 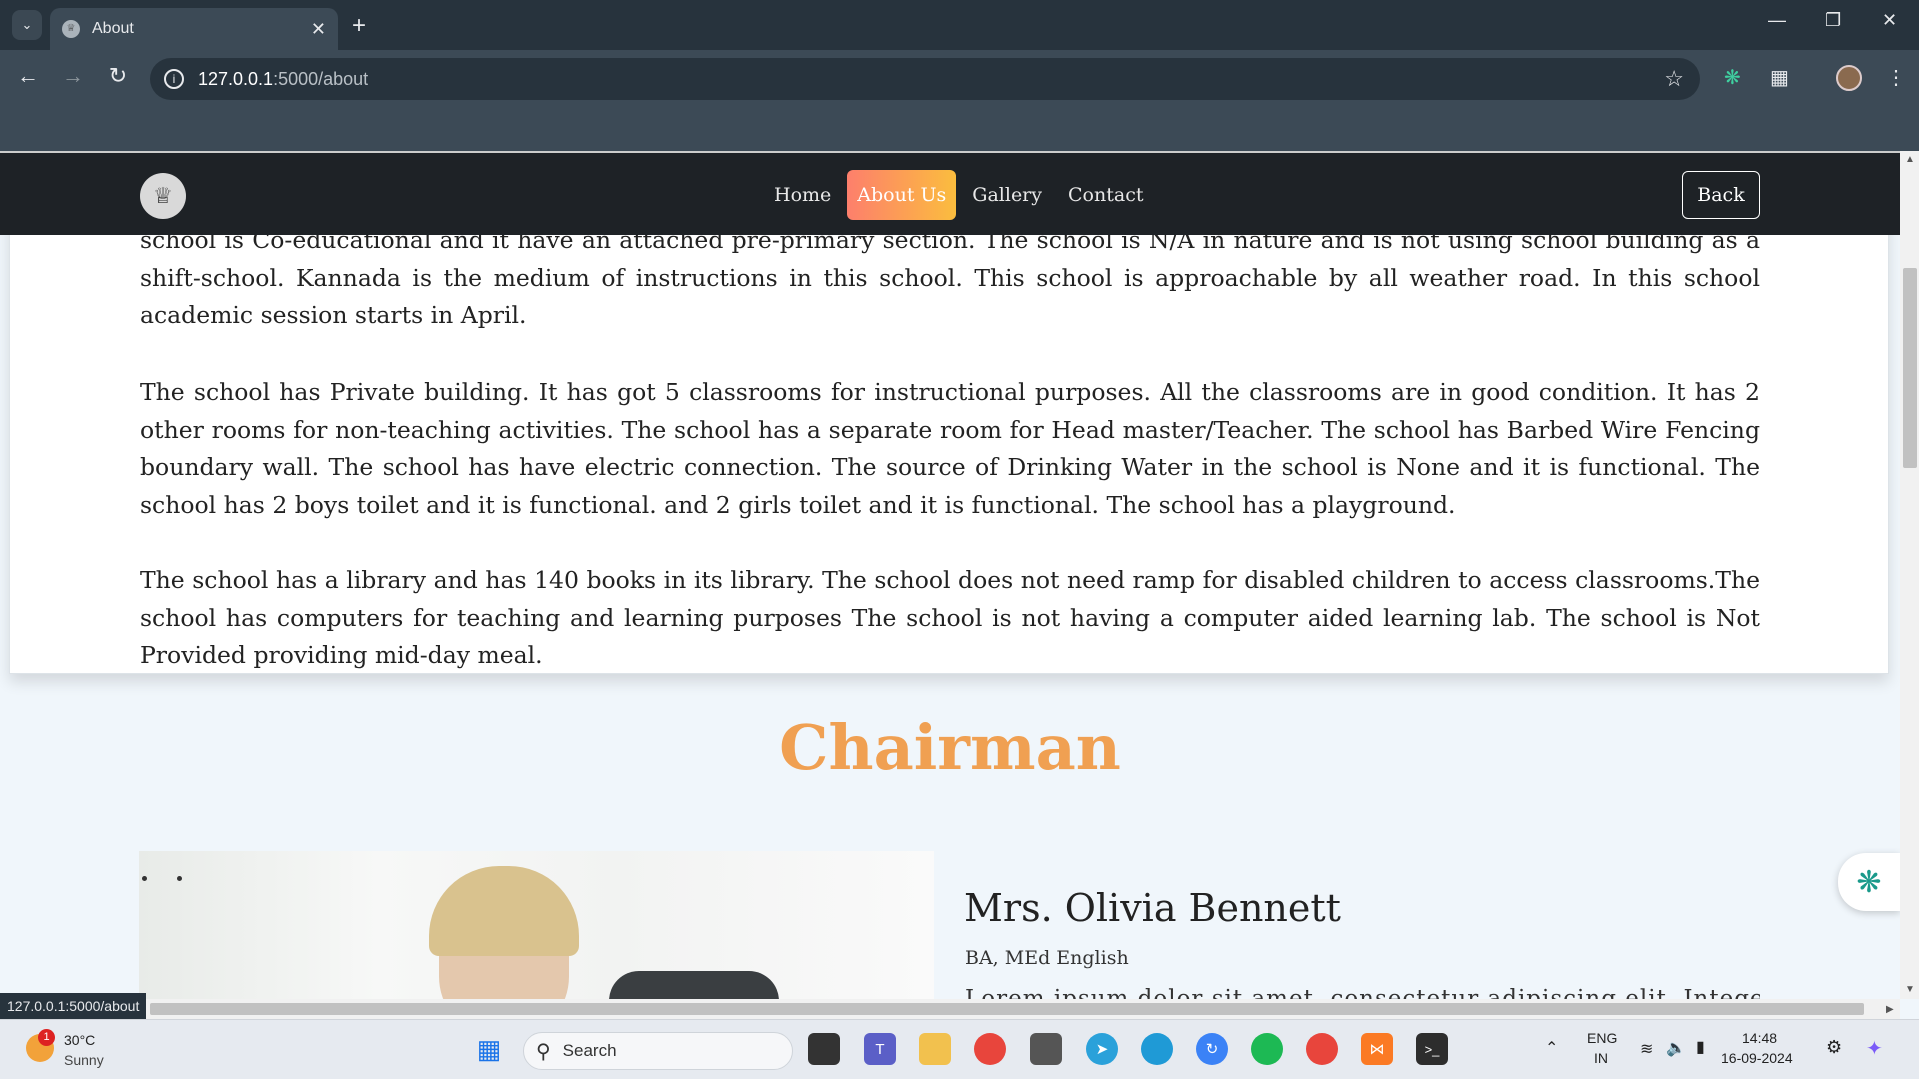 I want to click on chevron-down-icon: ⌄, so click(x=27, y=24).